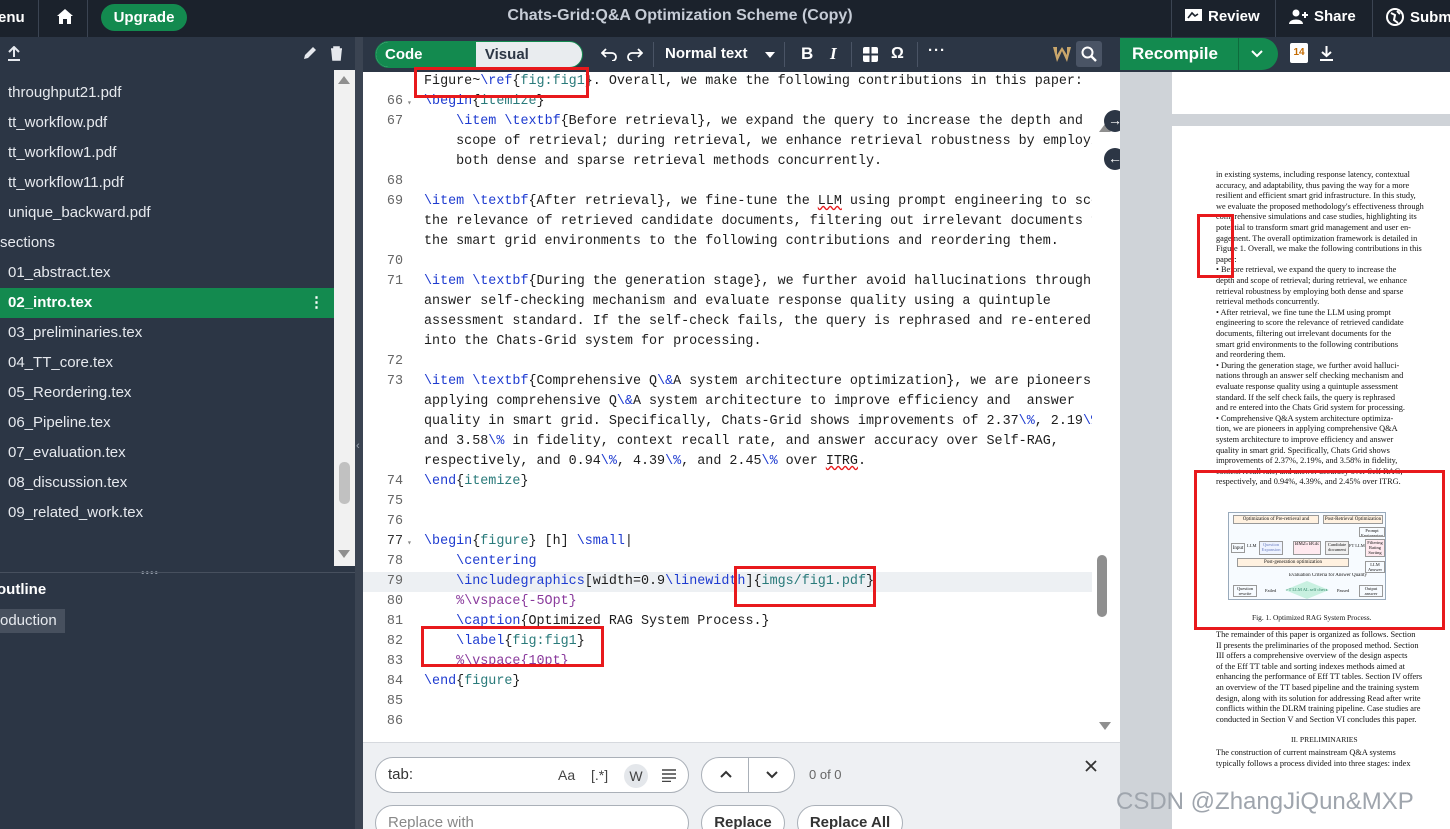 The width and height of the screenshot is (1450, 829). Describe the element at coordinates (706, 53) in the screenshot. I see `text-style-select: Normal text` at that location.